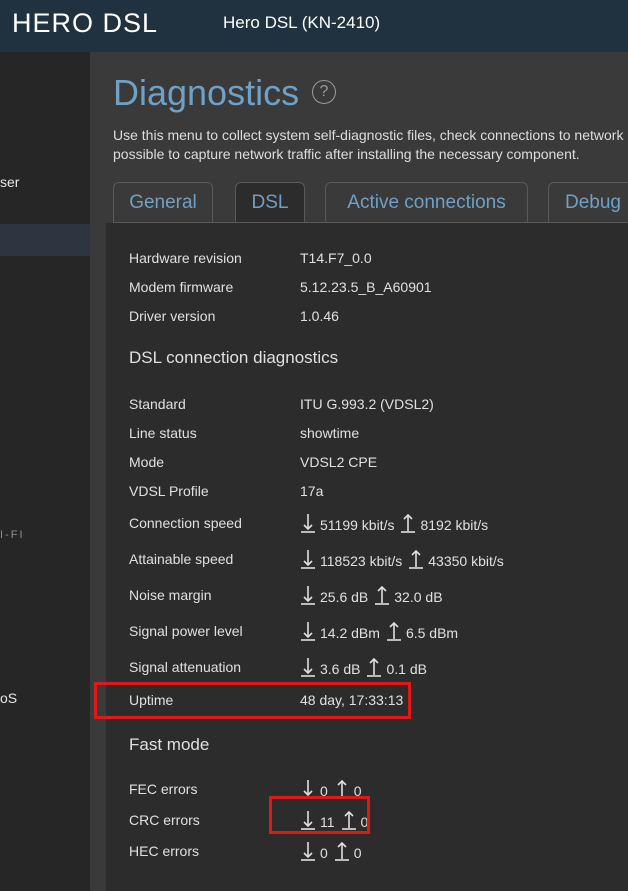 The height and width of the screenshot is (891, 628). Describe the element at coordinates (169, 491) in the screenshot. I see `vdsl-profile-label: VDSL Profile` at that location.